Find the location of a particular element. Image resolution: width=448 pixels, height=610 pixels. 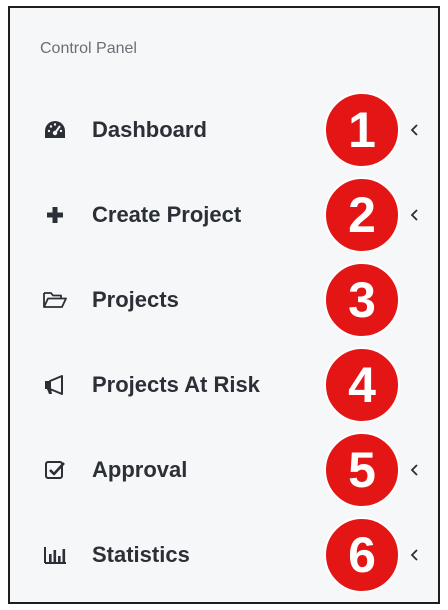

sidebar-item-label: Statistics is located at coordinates (141, 554).